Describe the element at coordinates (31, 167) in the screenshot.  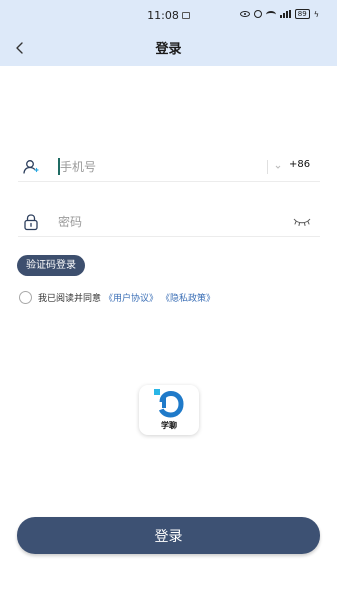
I see `user-icon` at that location.